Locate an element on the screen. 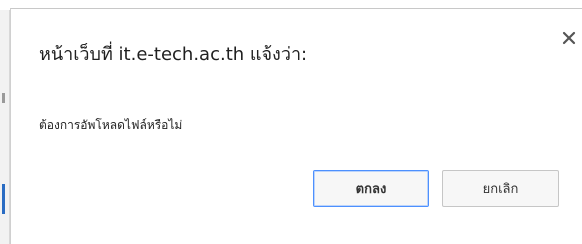  close-icon is located at coordinates (569, 38).